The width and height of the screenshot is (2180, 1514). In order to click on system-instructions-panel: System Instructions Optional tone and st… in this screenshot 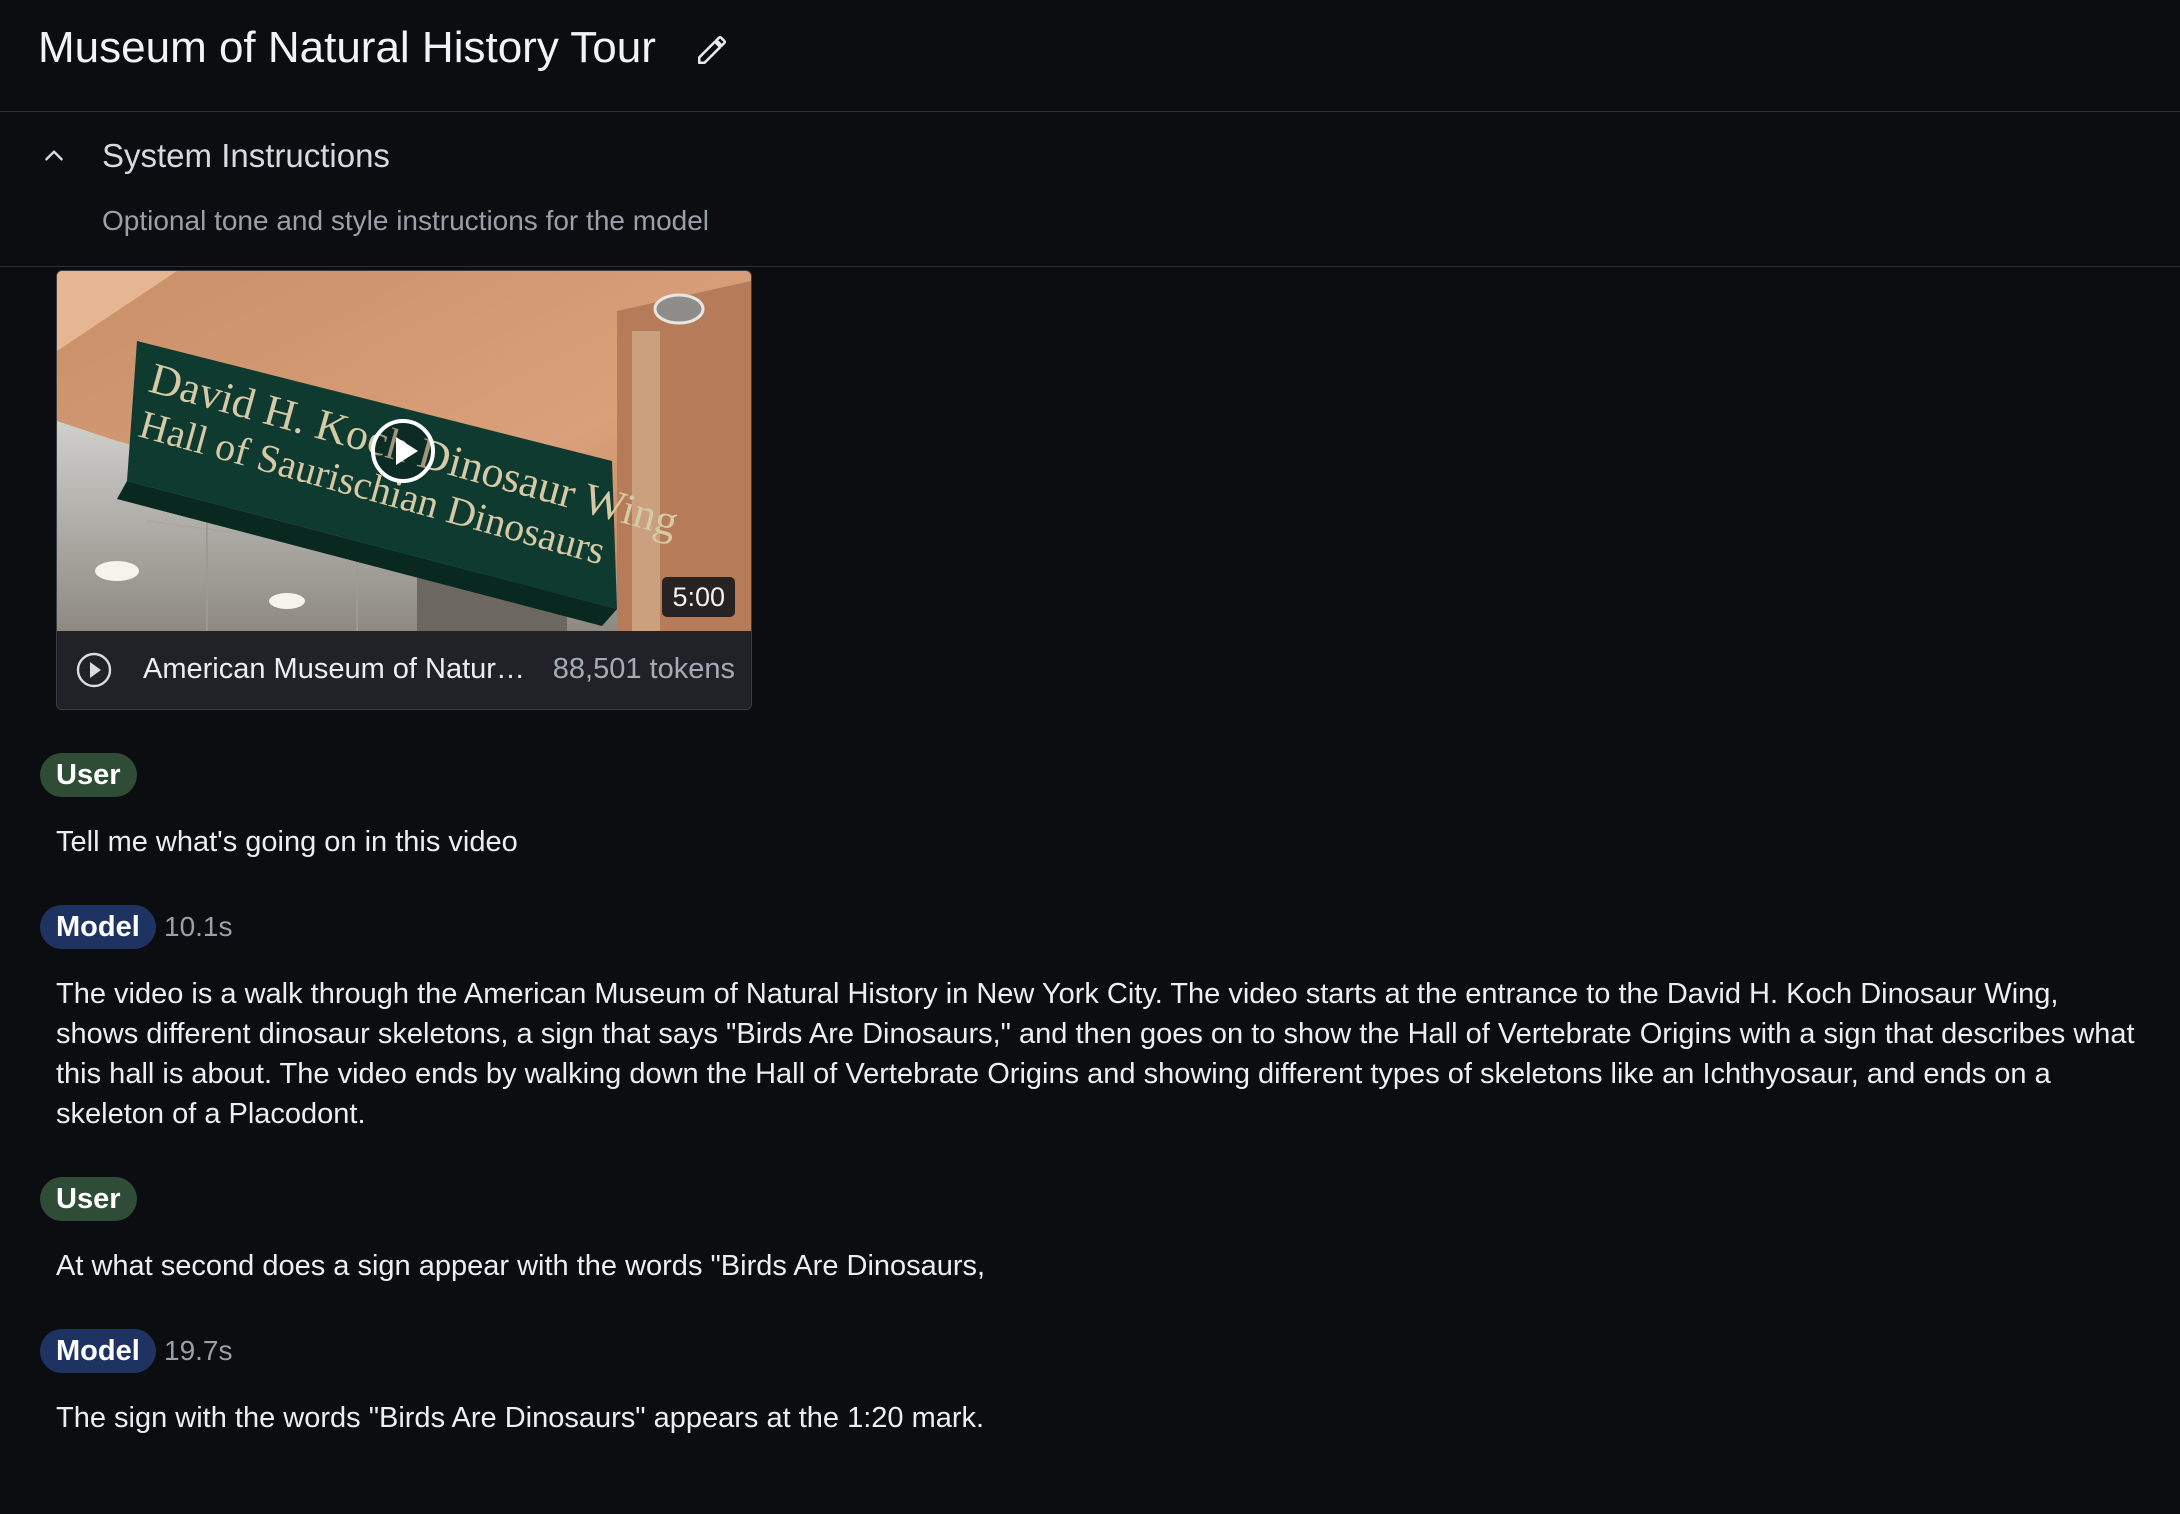, I will do `click(1090, 189)`.